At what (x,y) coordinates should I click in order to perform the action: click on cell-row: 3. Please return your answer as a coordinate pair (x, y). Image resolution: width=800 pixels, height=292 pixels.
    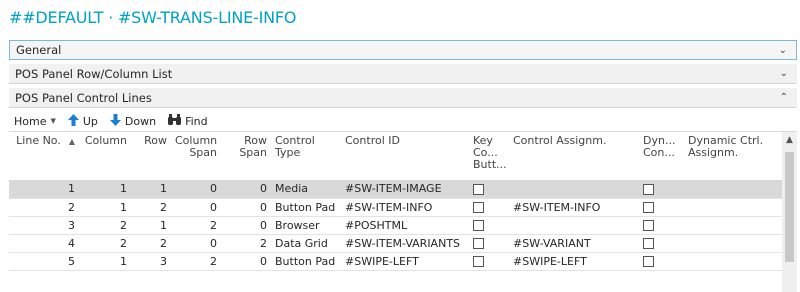
    Looking at the image, I should click on (151, 261).